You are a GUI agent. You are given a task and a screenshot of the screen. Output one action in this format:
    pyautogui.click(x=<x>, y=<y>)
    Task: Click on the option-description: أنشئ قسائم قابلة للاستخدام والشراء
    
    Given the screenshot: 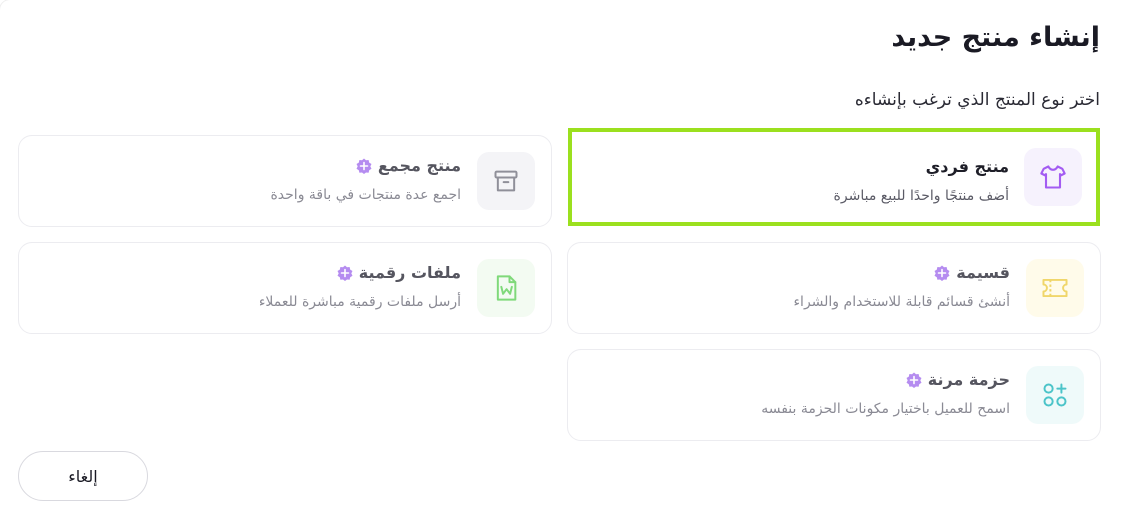 What is the action you would take?
    pyautogui.click(x=901, y=302)
    